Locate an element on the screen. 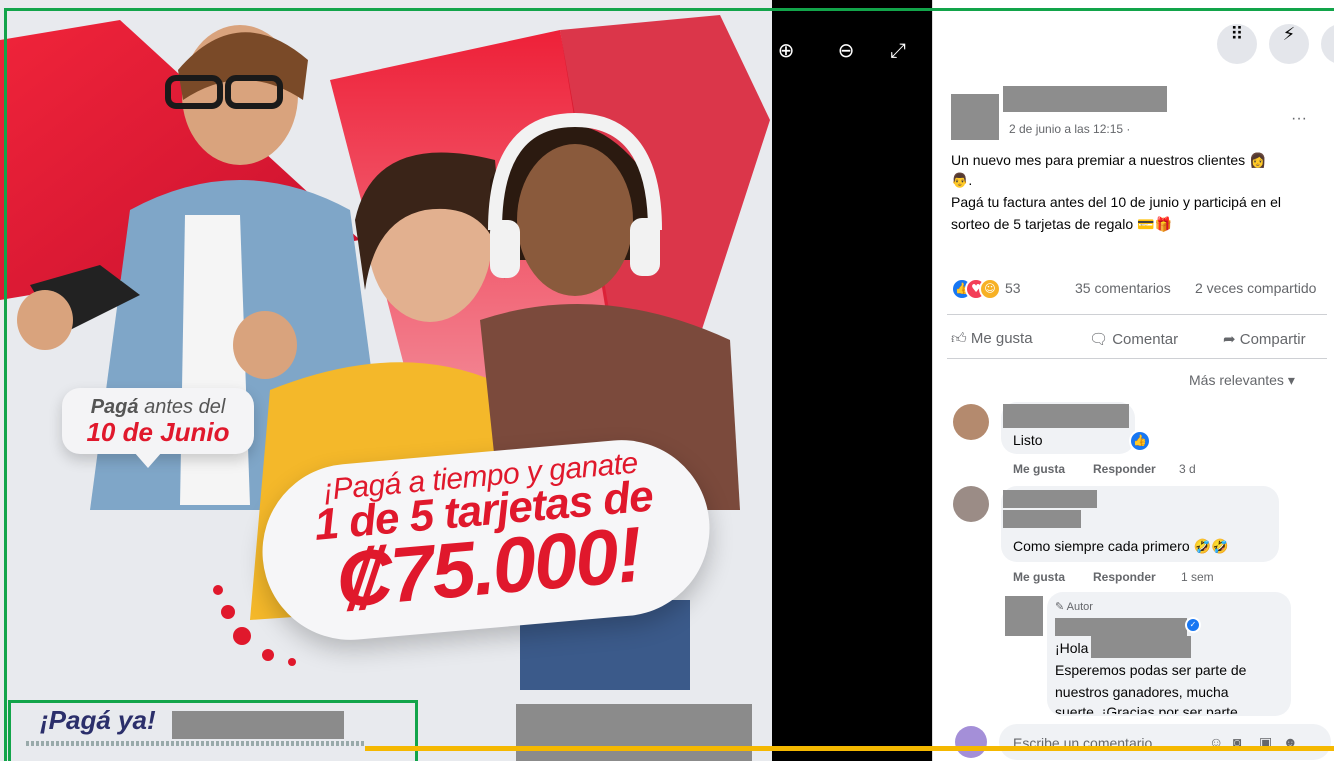 This screenshot has width=1334, height=761. annotation-underline is located at coordinates (849, 748).